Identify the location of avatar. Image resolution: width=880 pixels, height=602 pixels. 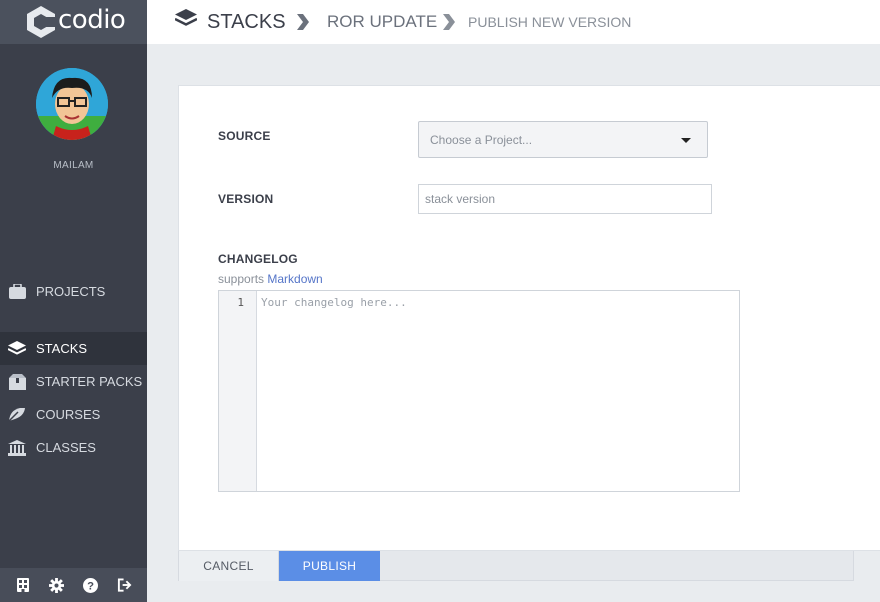
(72, 104).